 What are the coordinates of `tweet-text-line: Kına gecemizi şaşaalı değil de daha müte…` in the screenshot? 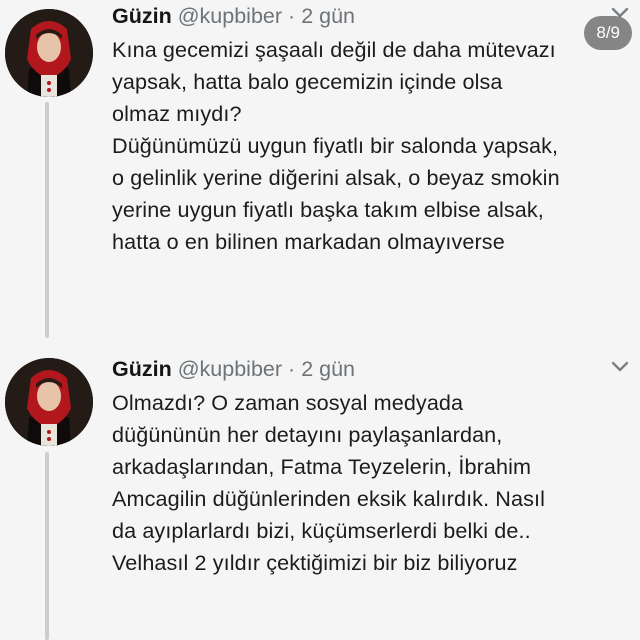 It's located at (334, 49).